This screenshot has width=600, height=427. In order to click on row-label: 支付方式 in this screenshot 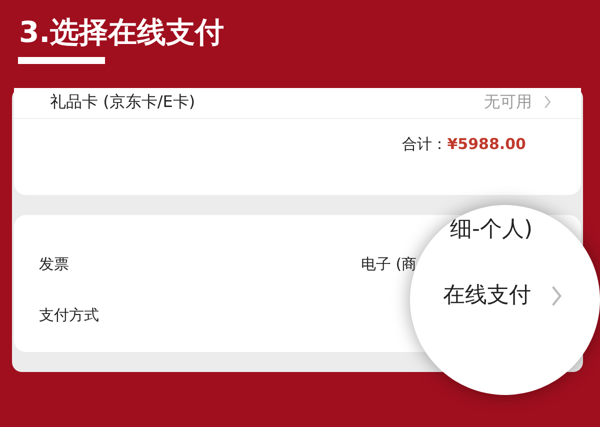, I will do `click(69, 315)`.